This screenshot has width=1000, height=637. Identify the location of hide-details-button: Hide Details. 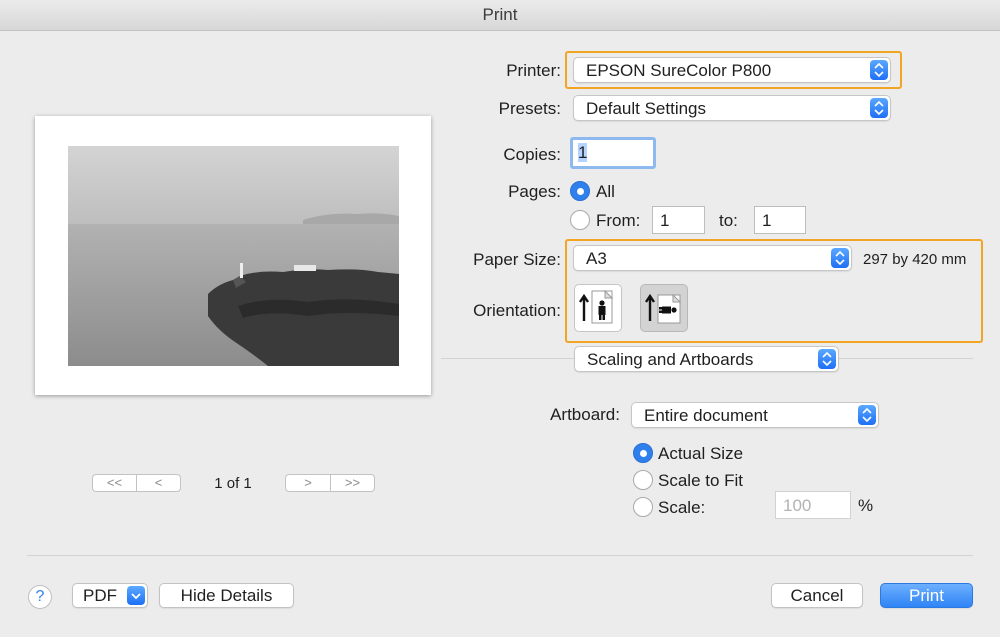
(226, 595).